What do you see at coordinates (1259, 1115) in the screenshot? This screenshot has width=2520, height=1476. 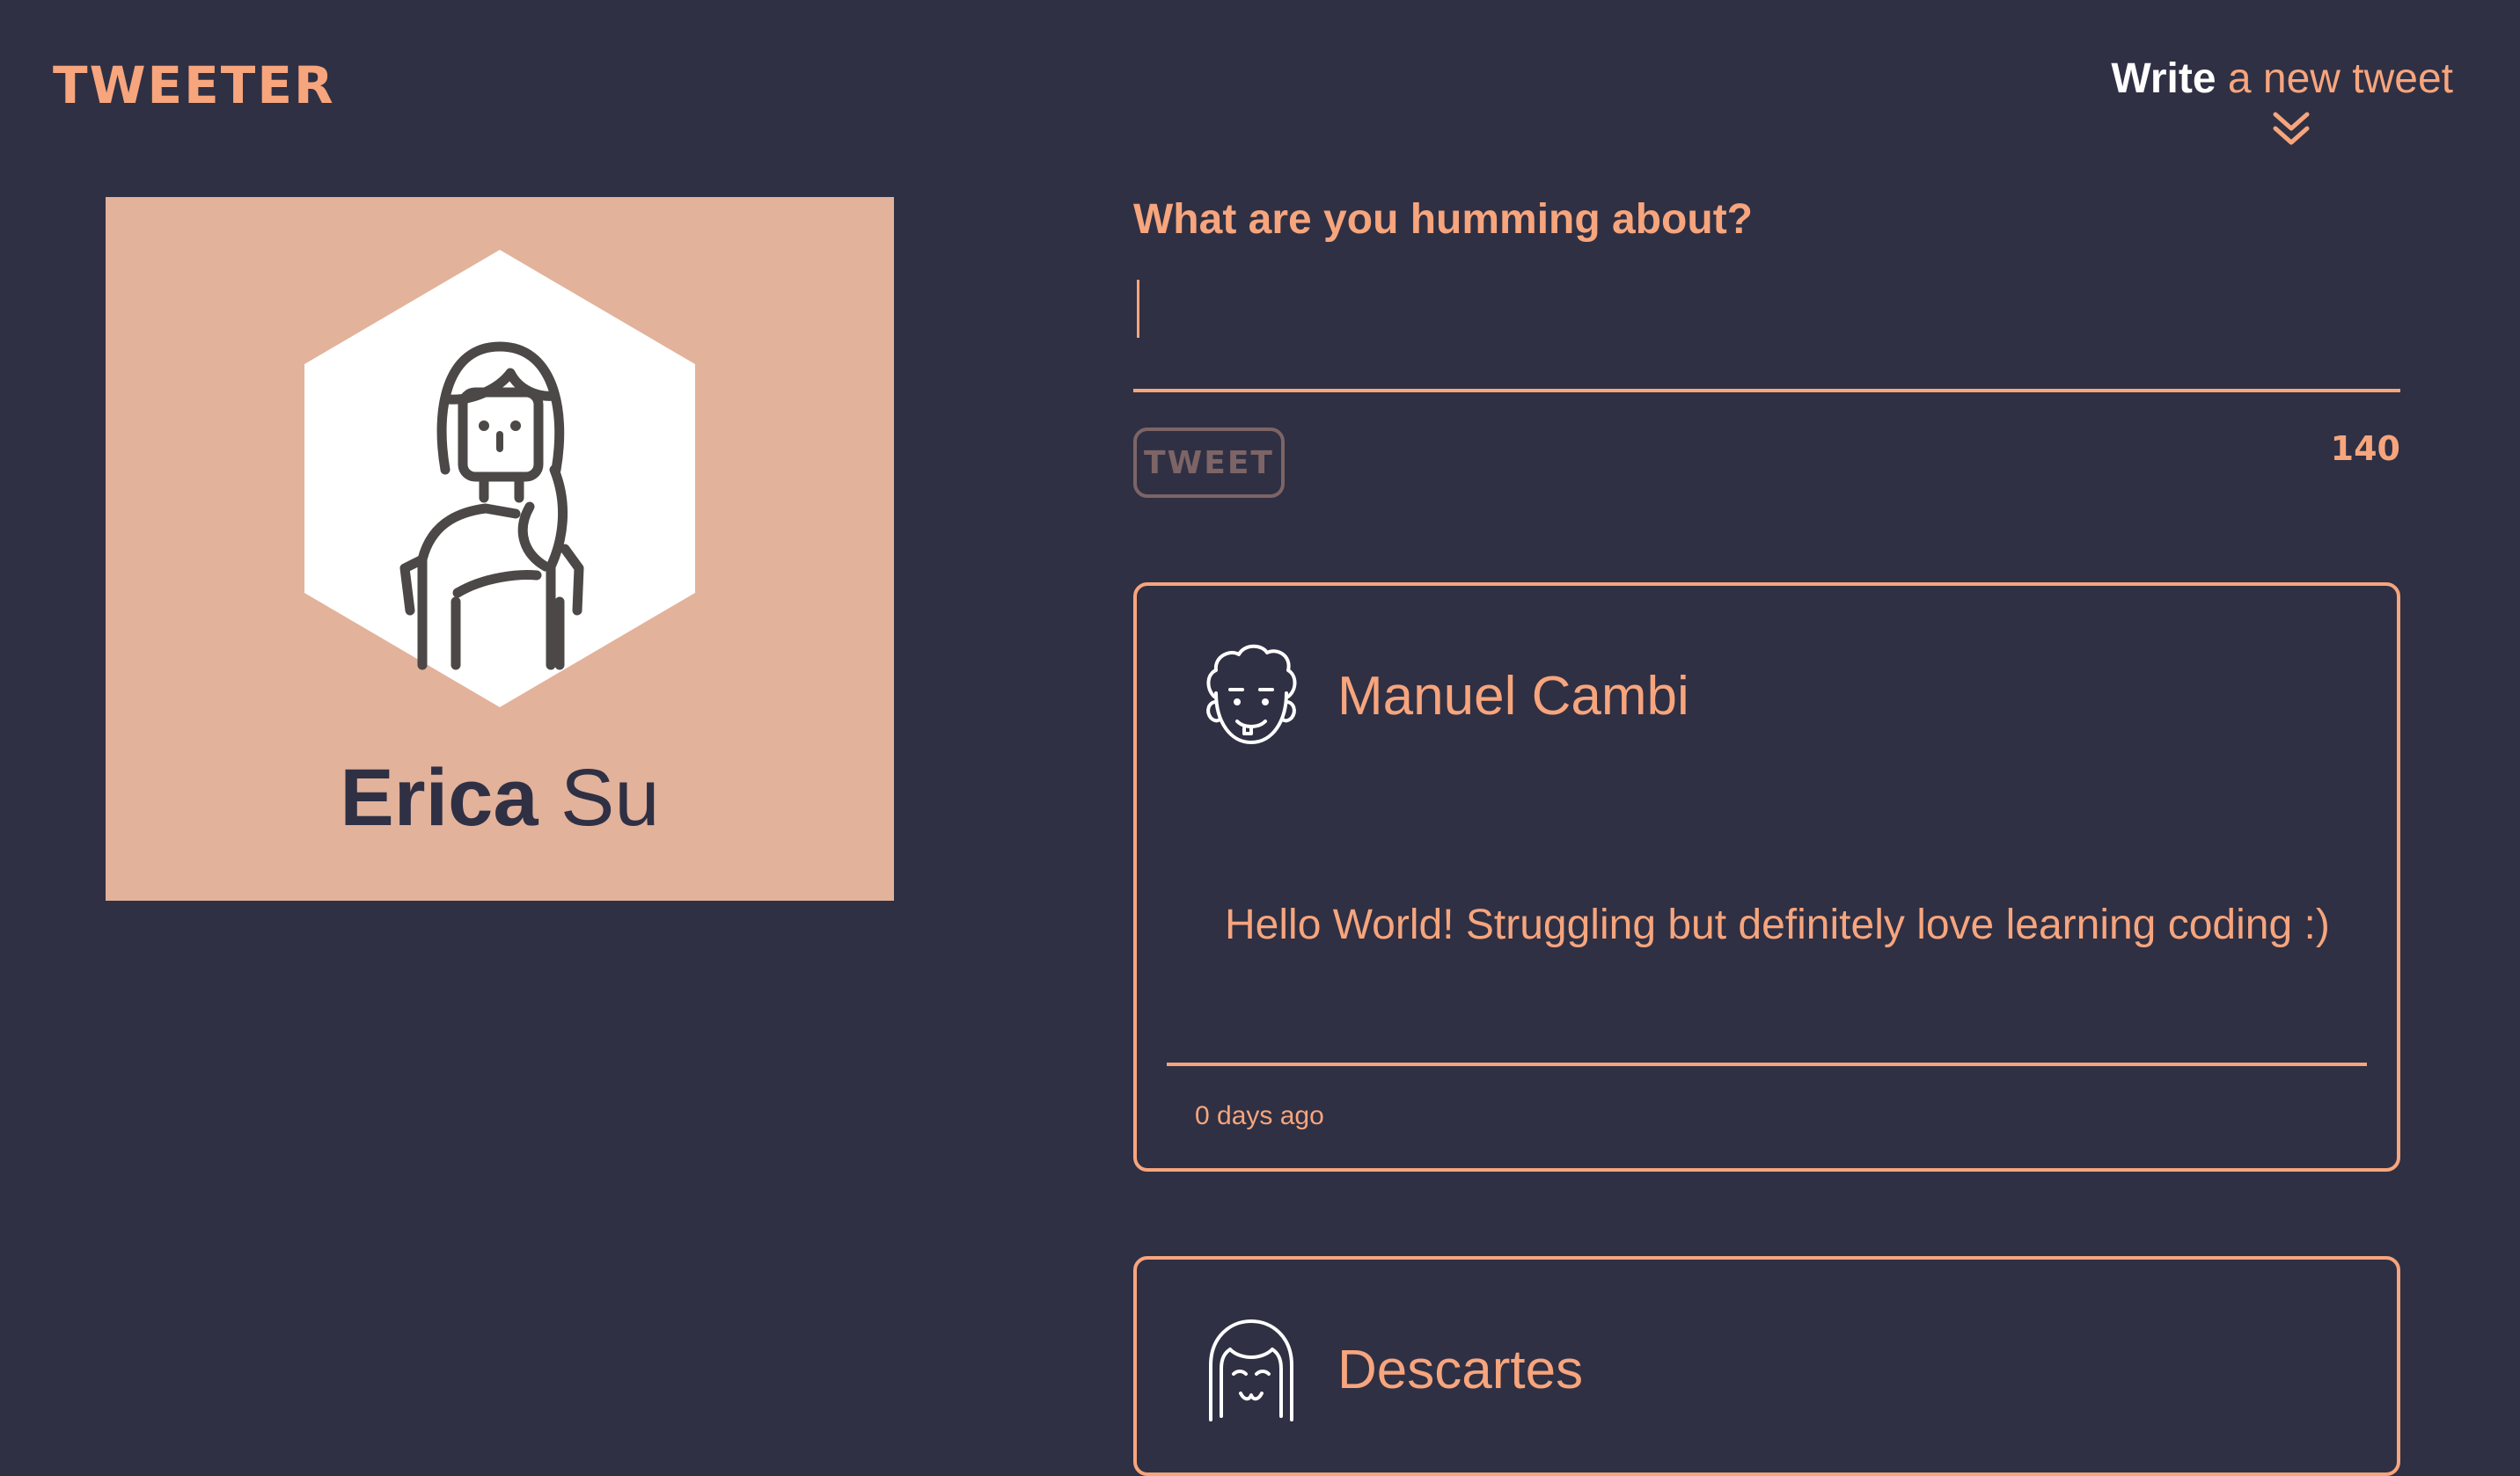 I see `tweet-timestamp: 0 days ago` at bounding box center [1259, 1115].